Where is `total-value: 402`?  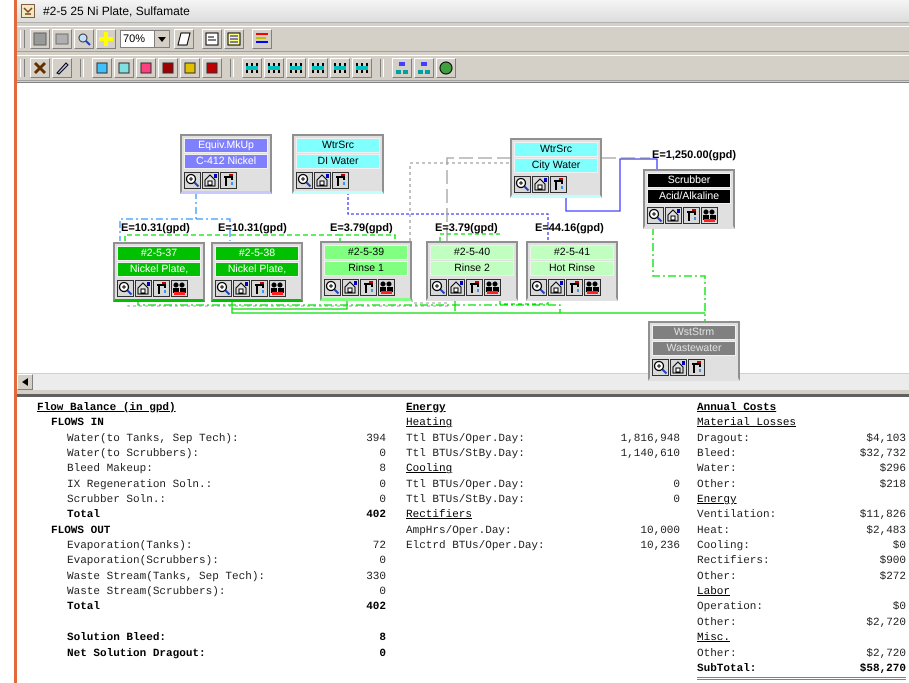
total-value: 402 is located at coordinates (376, 608).